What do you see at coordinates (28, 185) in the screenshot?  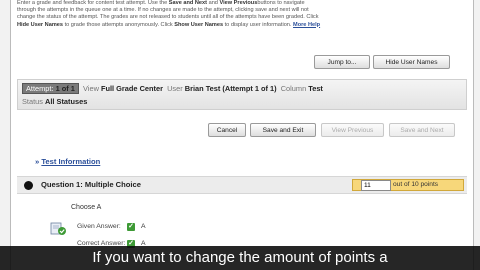 I see `question-bullet-icon` at bounding box center [28, 185].